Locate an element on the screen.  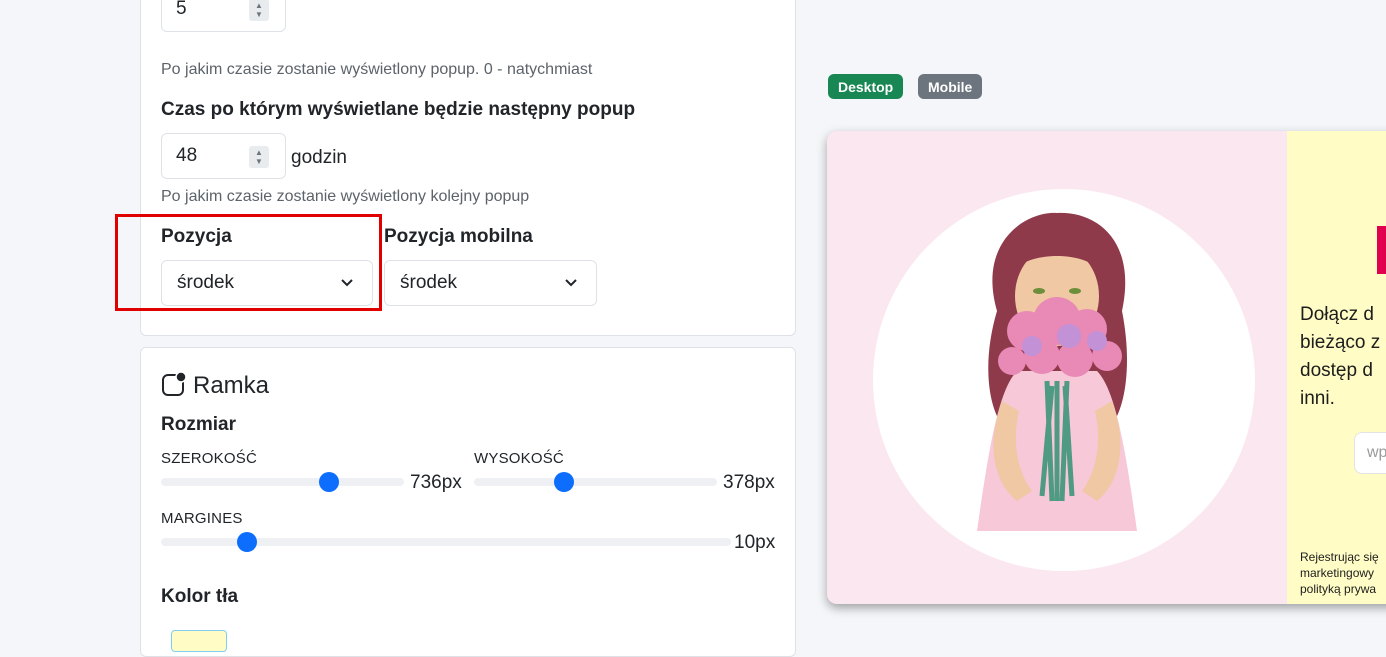
margin-slider-thumb is located at coordinates (246, 542).